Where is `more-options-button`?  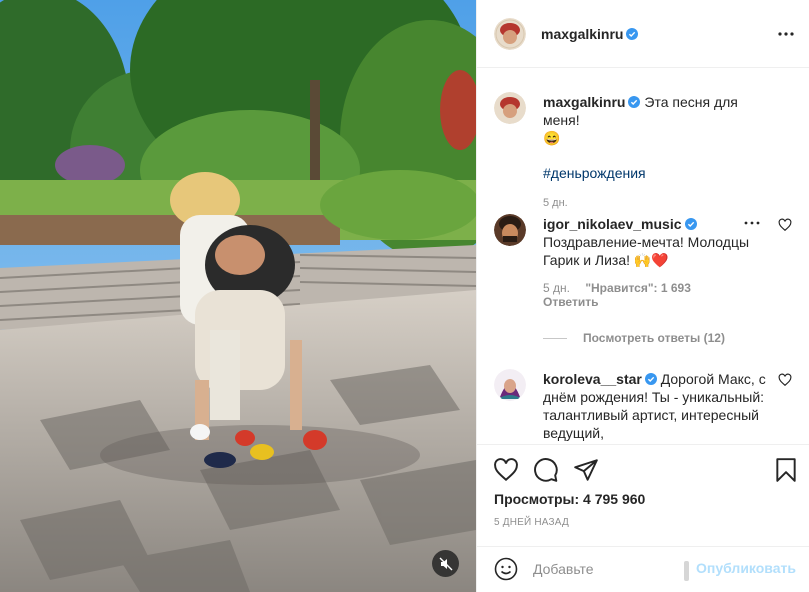 more-options-button is located at coordinates (786, 34).